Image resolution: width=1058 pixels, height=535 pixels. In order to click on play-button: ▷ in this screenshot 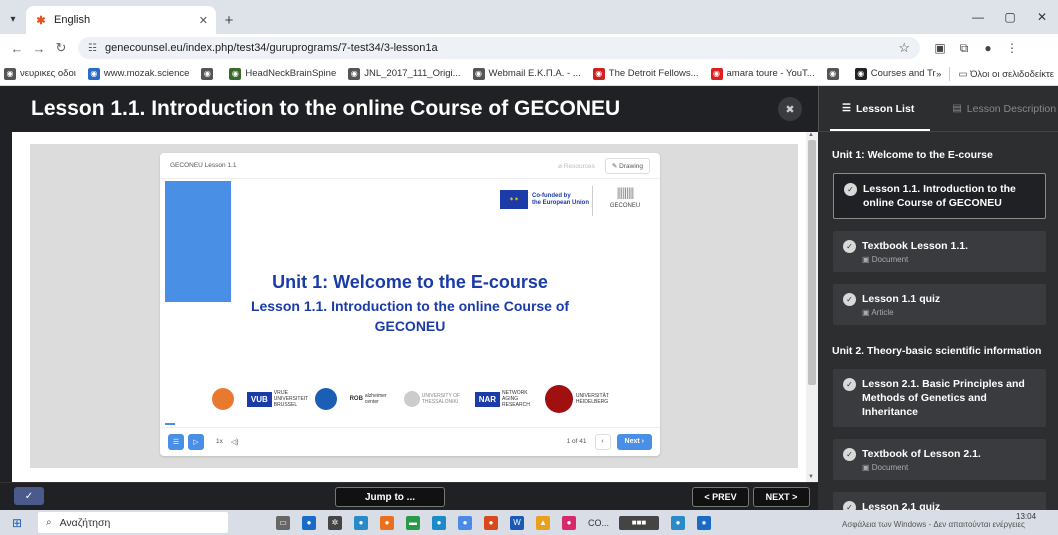, I will do `click(196, 441)`.